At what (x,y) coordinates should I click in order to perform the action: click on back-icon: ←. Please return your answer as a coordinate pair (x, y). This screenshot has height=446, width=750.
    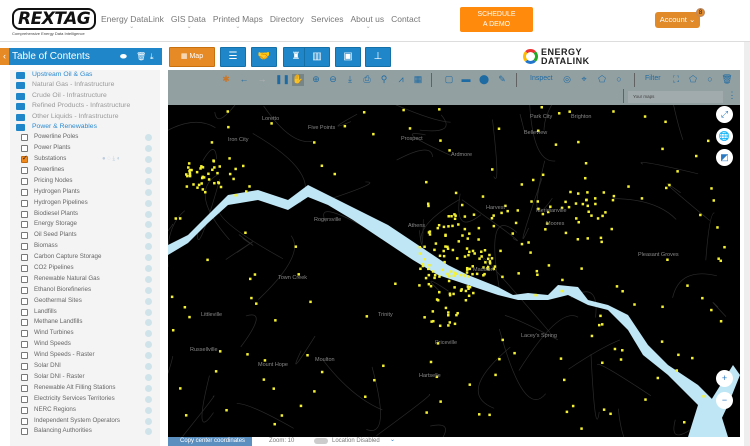
    Looking at the image, I should click on (244, 79).